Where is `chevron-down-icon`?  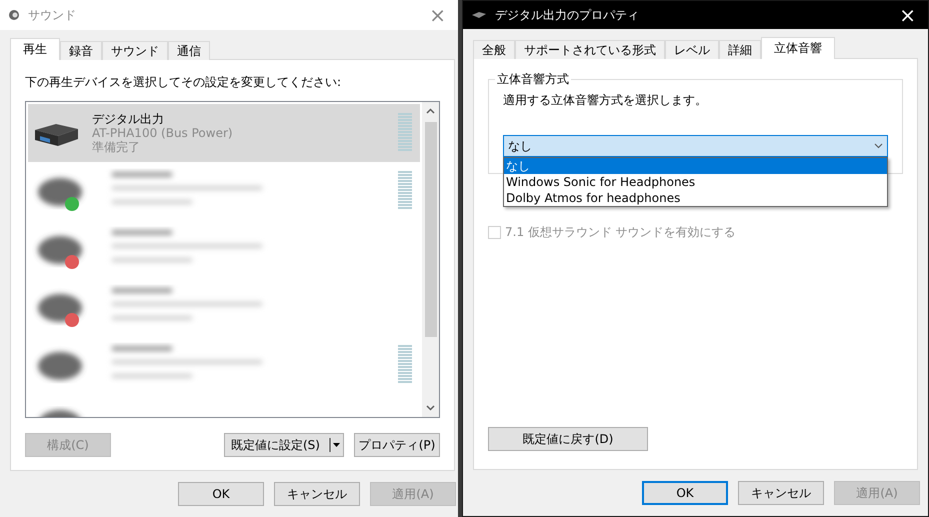
chevron-down-icon is located at coordinates (878, 146).